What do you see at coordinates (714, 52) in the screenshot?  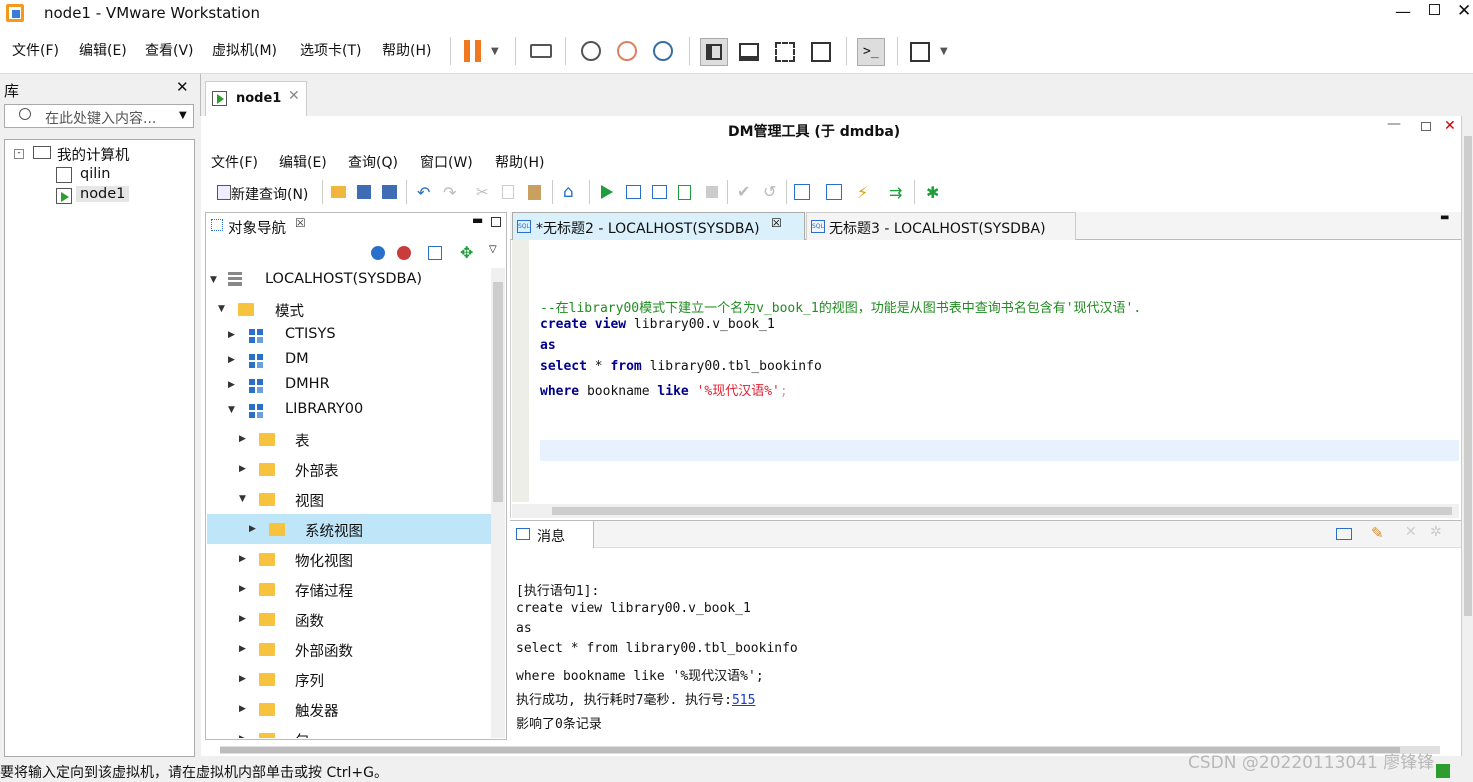 I see `library-view-icon` at bounding box center [714, 52].